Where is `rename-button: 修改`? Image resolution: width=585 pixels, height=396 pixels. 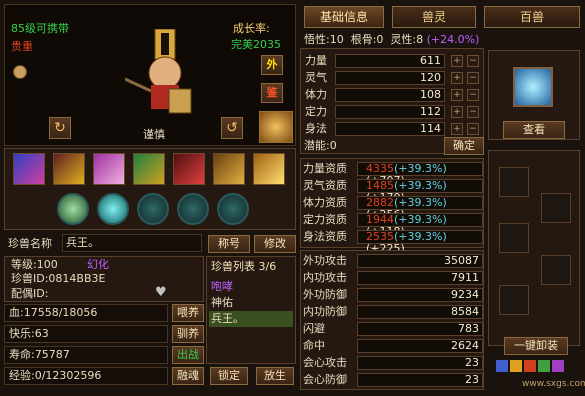
rename-button: 修改 is located at coordinates (275, 244).